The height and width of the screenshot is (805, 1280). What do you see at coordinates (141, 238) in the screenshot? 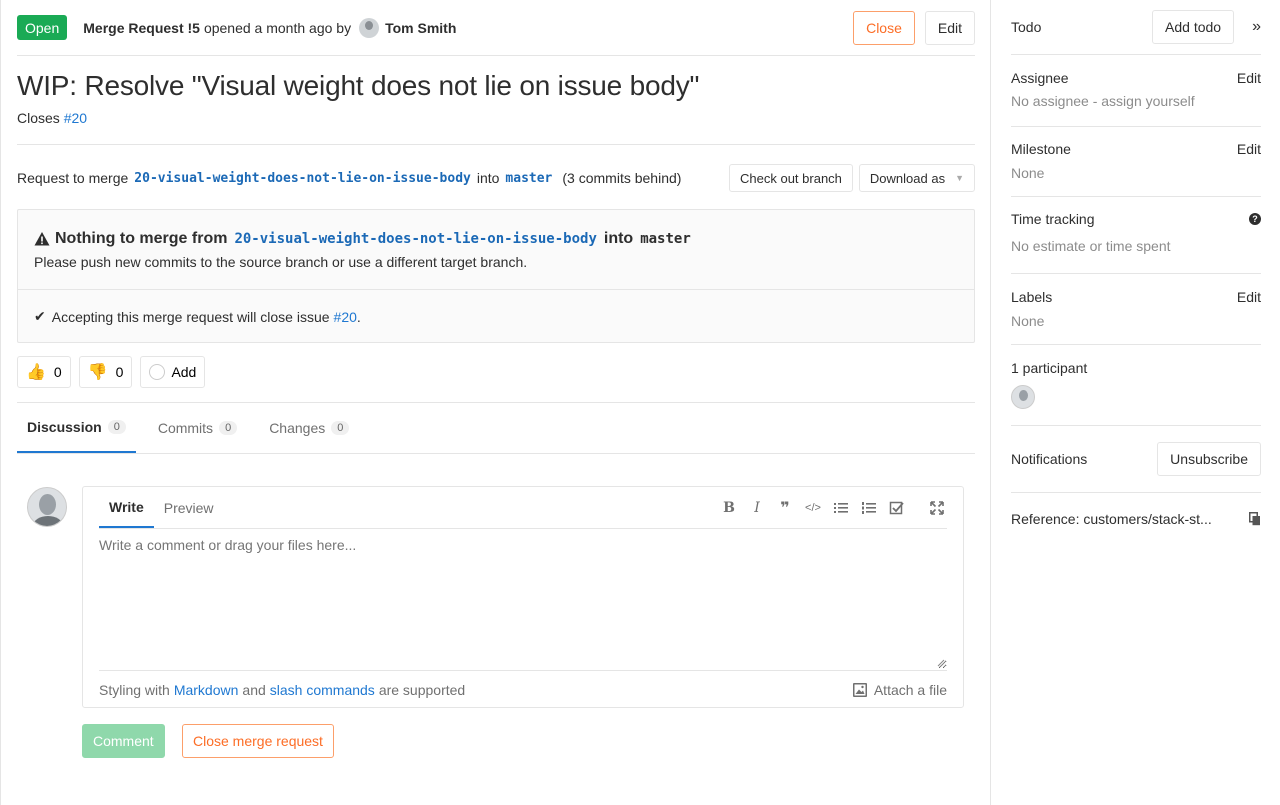
I see `widget-title-prefix: Nothing to merge from` at bounding box center [141, 238].